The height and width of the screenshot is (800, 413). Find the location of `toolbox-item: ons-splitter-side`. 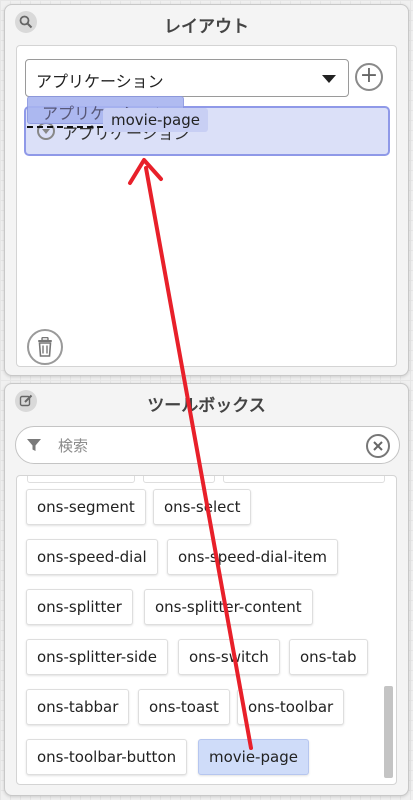

toolbox-item: ons-splitter-side is located at coordinates (97, 657).